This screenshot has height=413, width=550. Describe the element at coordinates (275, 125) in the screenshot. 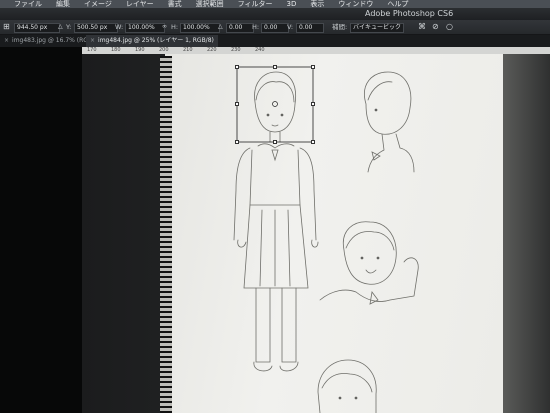

I see `mouth` at that location.